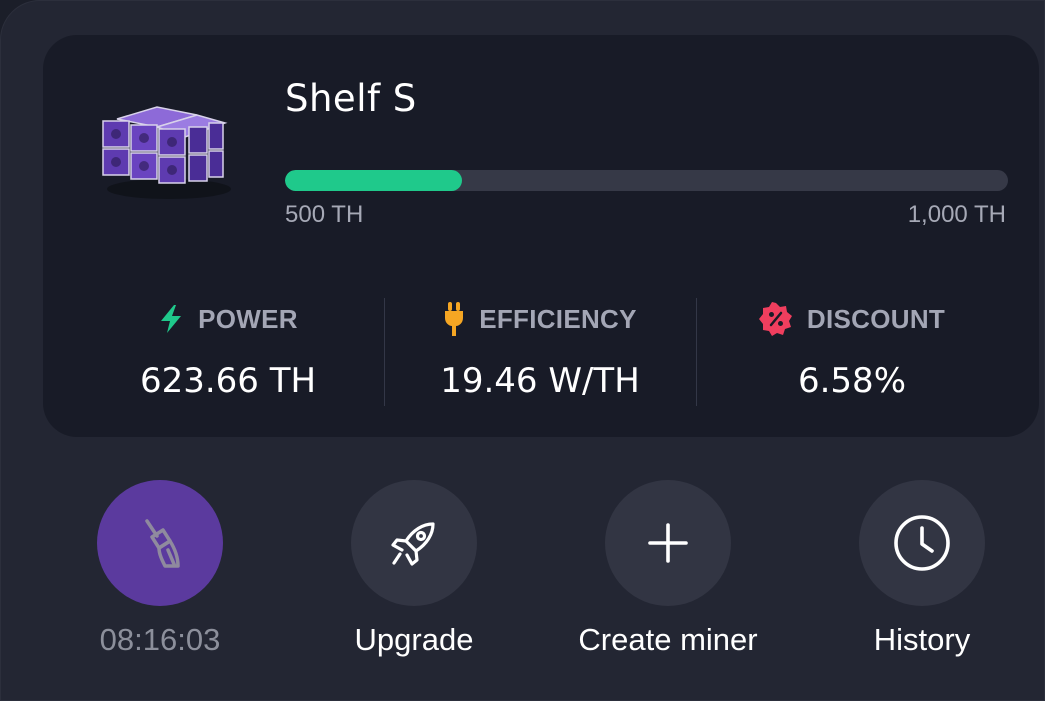  Describe the element at coordinates (248, 318) in the screenshot. I see `stat-power-label: POWER` at that location.